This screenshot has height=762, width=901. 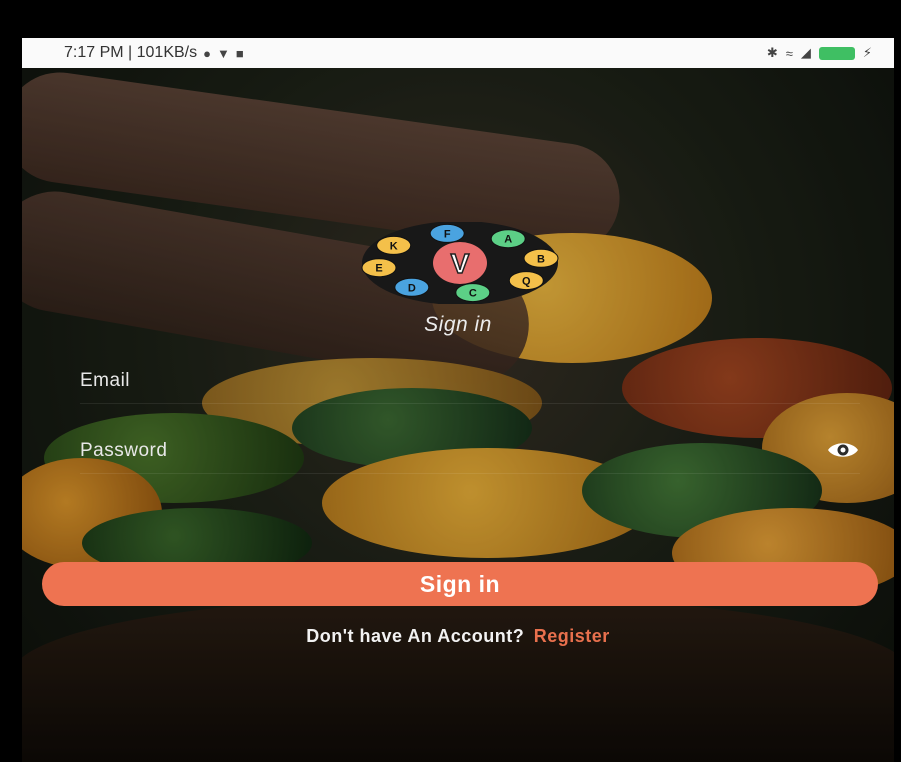 I want to click on background-fruit, so click(x=92, y=513).